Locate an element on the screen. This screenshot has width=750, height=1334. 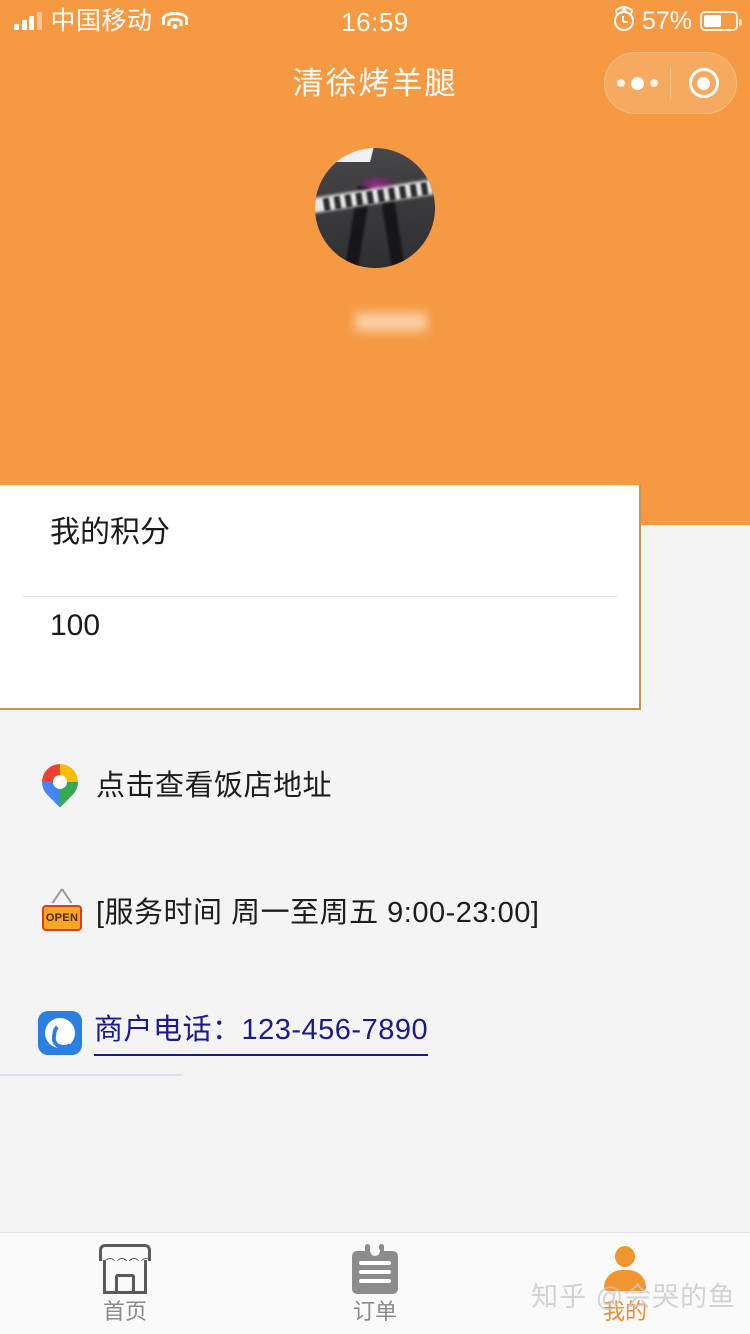
battery-icon is located at coordinates (721, 21).